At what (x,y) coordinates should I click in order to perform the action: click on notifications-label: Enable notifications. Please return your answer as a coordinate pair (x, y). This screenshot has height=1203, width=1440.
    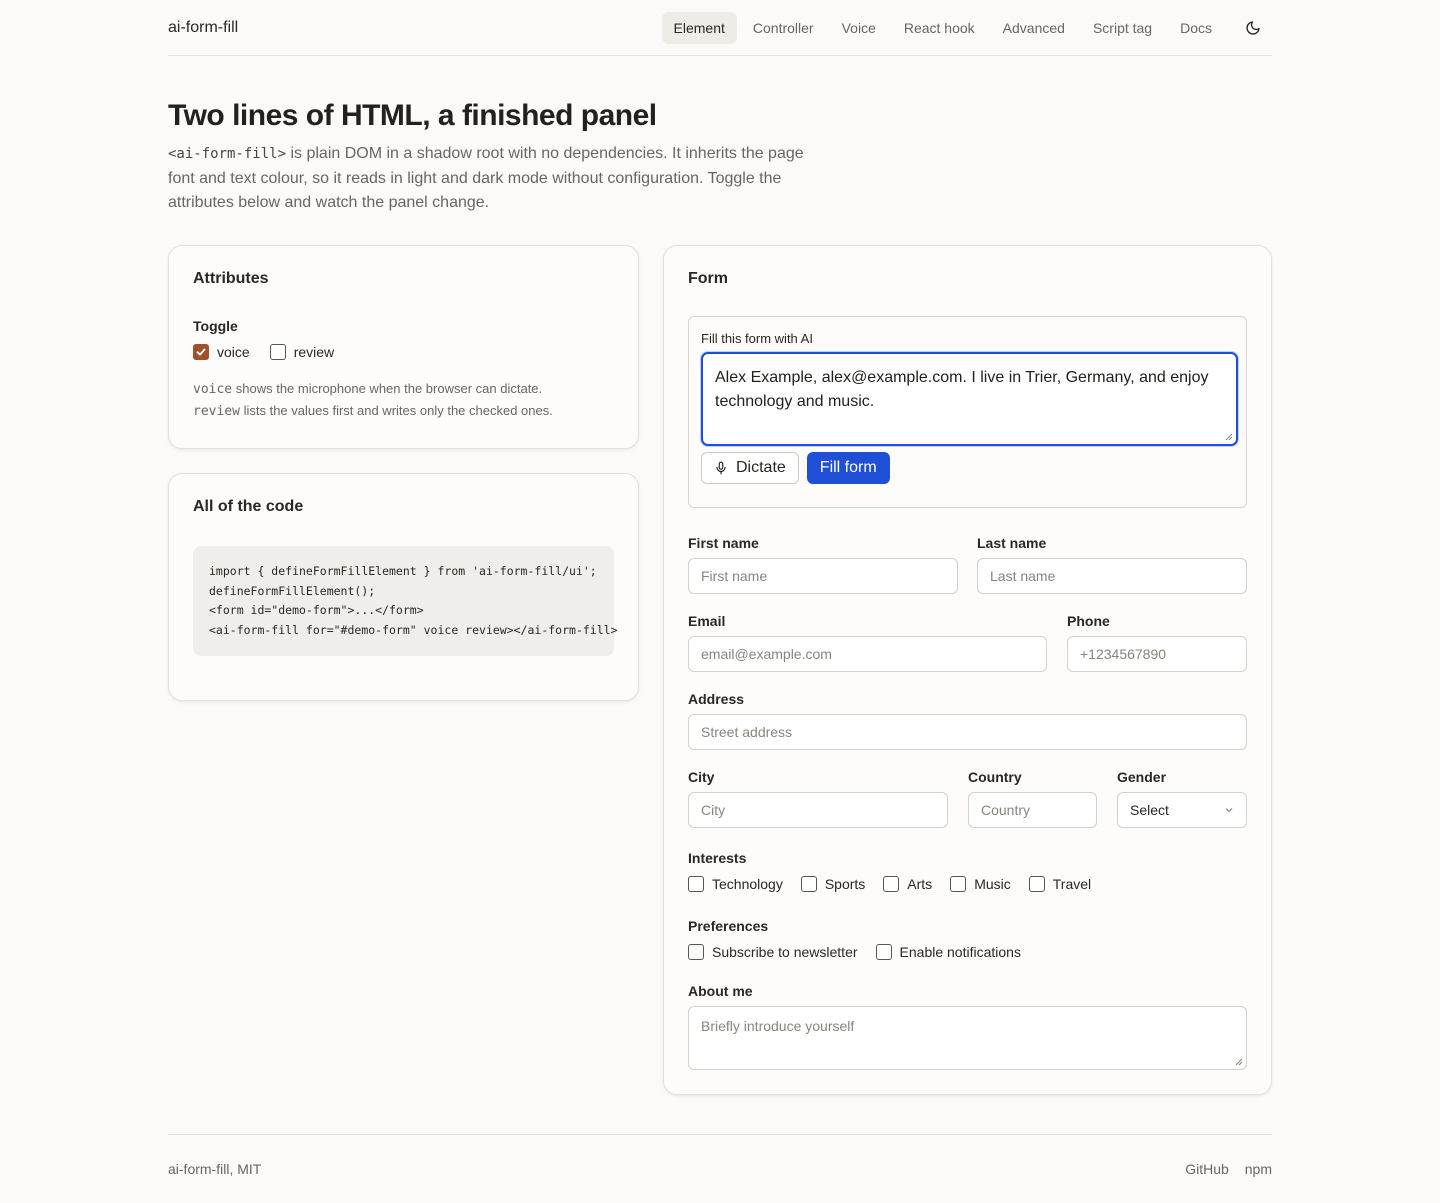
    Looking at the image, I should click on (960, 952).